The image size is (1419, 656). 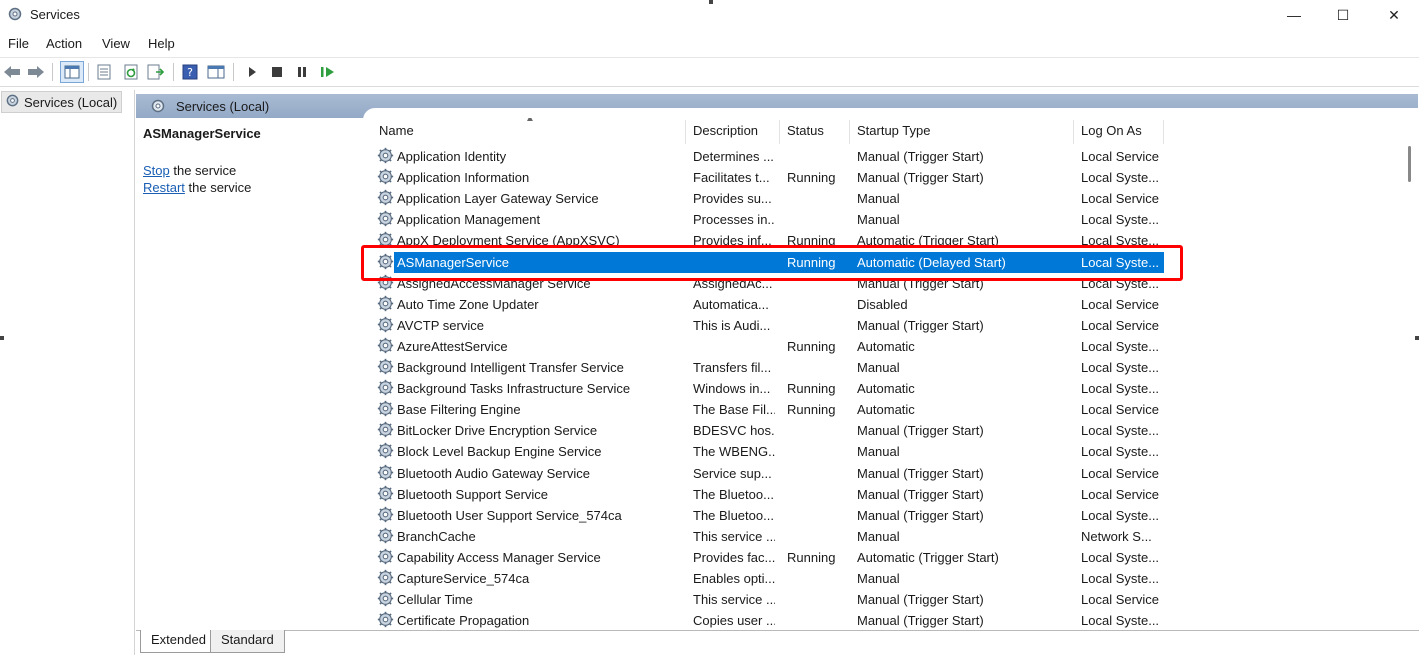 What do you see at coordinates (893, 130) in the screenshot?
I see `column-header-startup-type: Startup Type` at bounding box center [893, 130].